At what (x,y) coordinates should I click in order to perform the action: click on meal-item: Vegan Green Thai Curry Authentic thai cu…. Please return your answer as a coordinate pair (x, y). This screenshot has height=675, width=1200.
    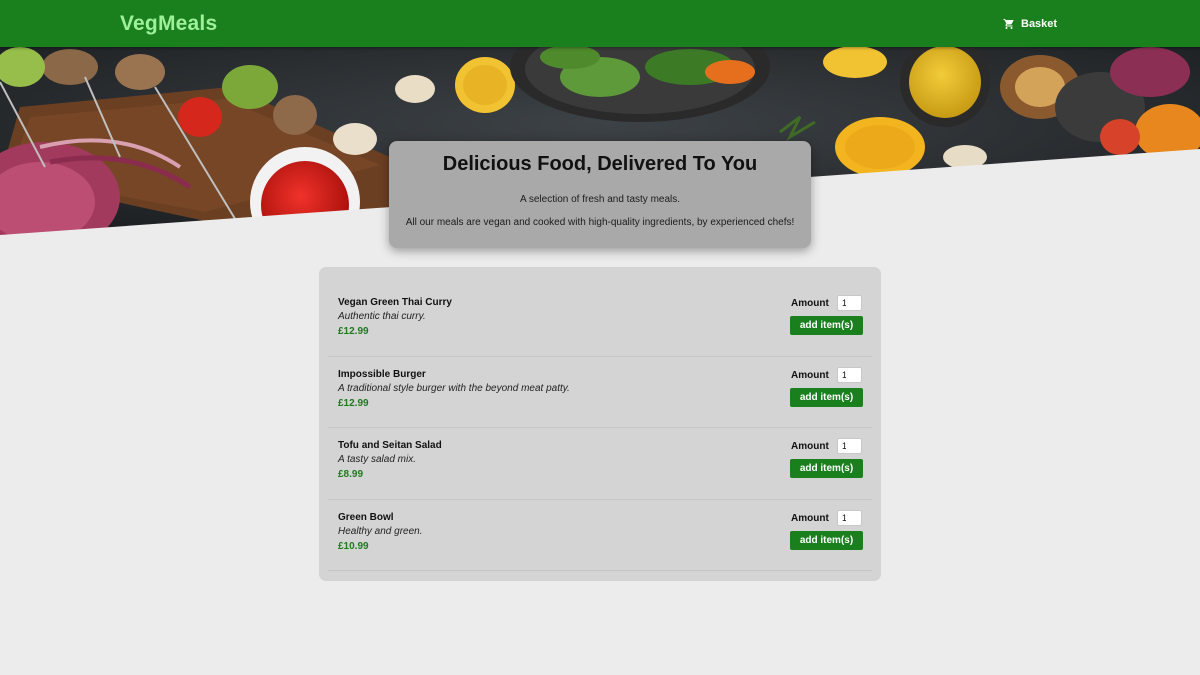
    Looking at the image, I should click on (600, 321).